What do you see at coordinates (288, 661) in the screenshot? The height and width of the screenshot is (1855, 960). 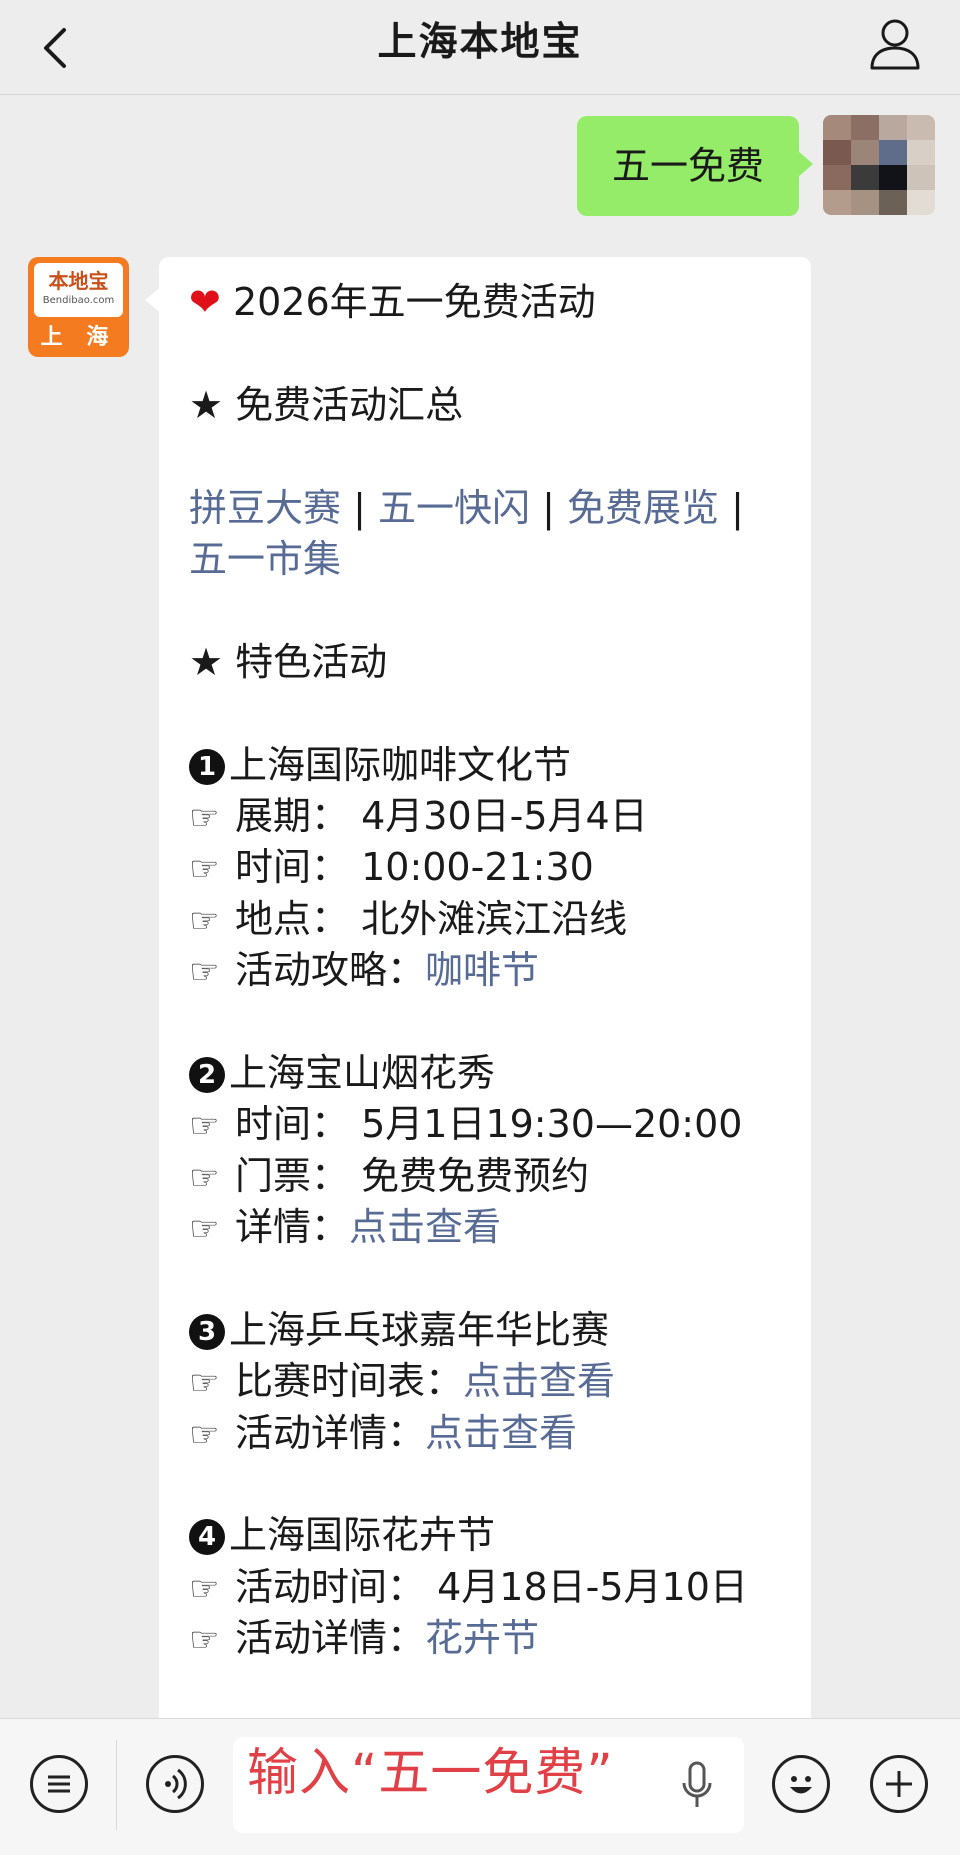 I see `section-featured: ★ 特色活动` at bounding box center [288, 661].